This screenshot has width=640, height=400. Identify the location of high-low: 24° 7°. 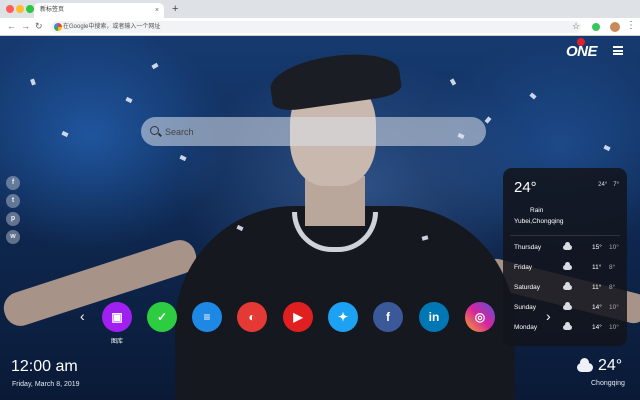
(605, 185).